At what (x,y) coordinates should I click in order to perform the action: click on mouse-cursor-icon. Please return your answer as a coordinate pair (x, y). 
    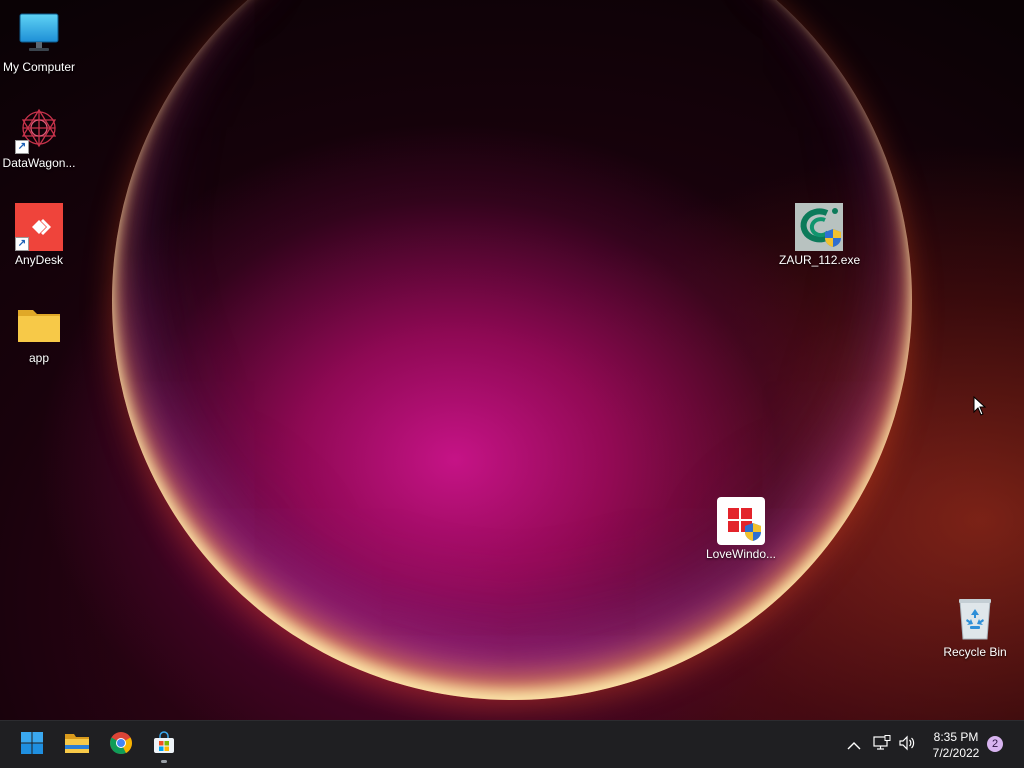
    Looking at the image, I should click on (980, 407).